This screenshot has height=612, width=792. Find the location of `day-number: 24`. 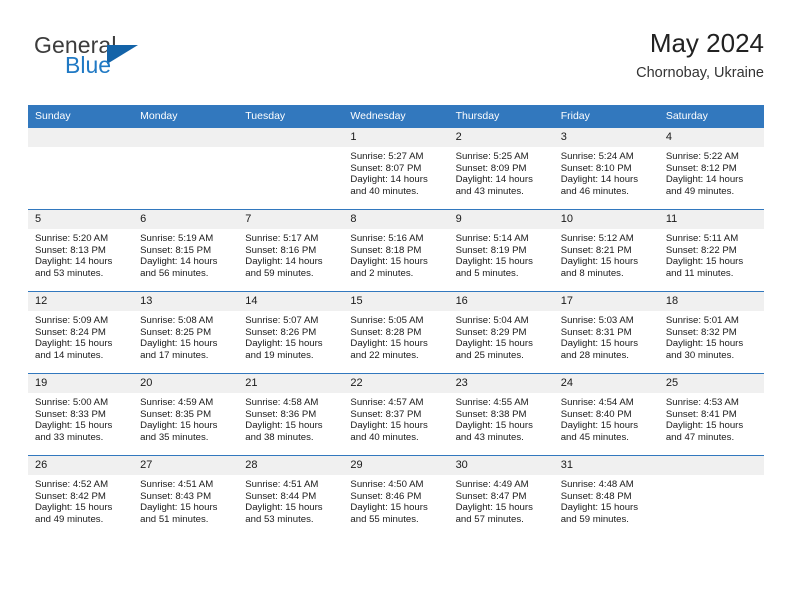

day-number: 24 is located at coordinates (606, 383).